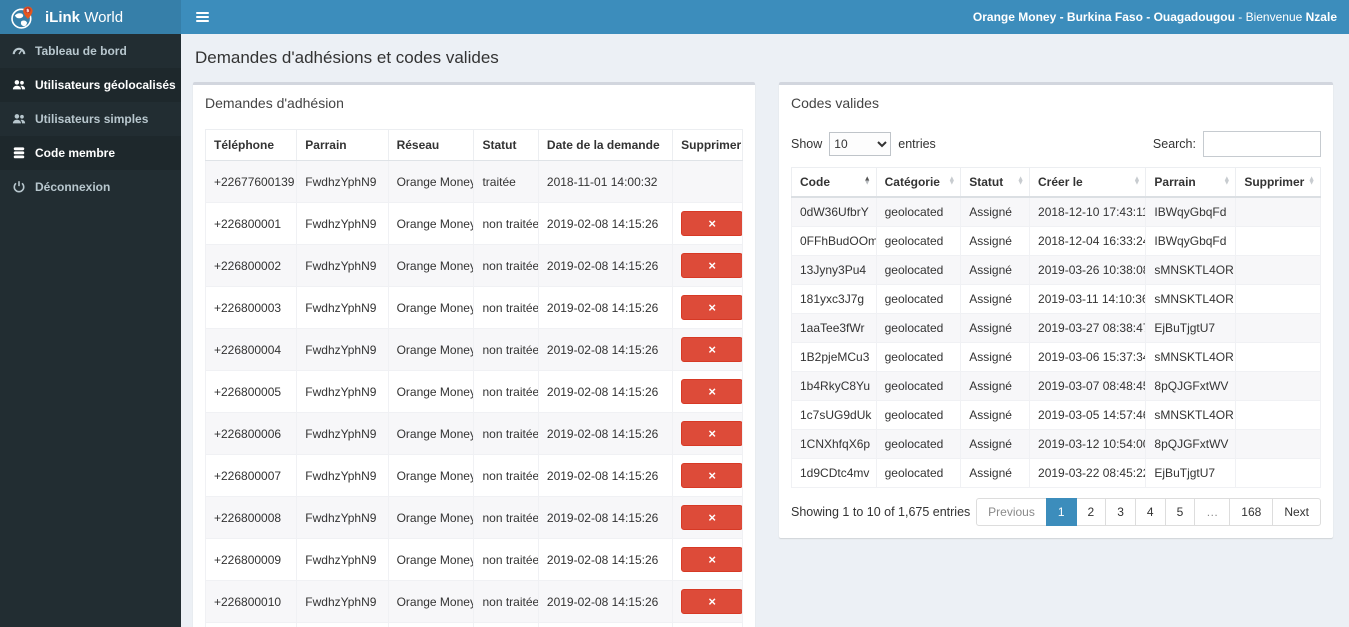 The height and width of the screenshot is (627, 1349). Describe the element at coordinates (1191, 182) in the screenshot. I see `sortable-column-header: Parrain` at that location.